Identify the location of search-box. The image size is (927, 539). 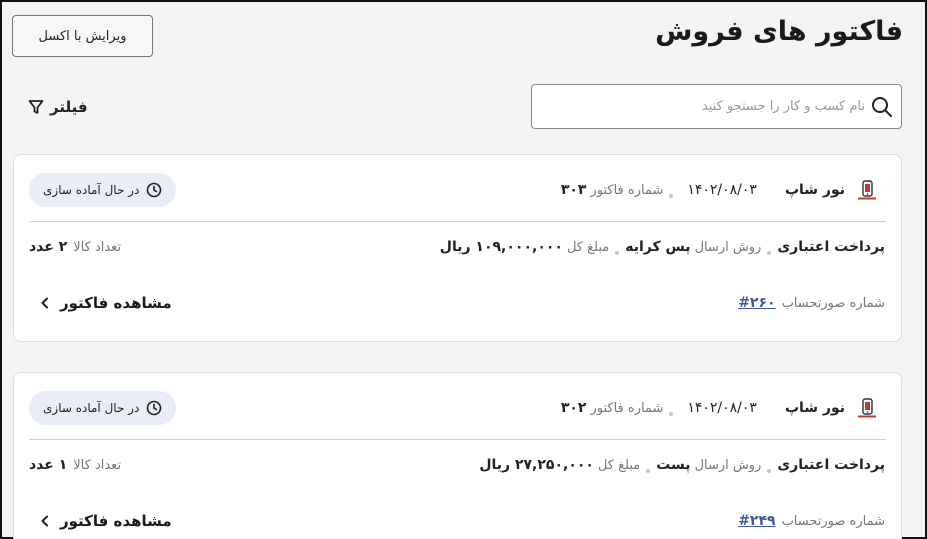
(716, 106).